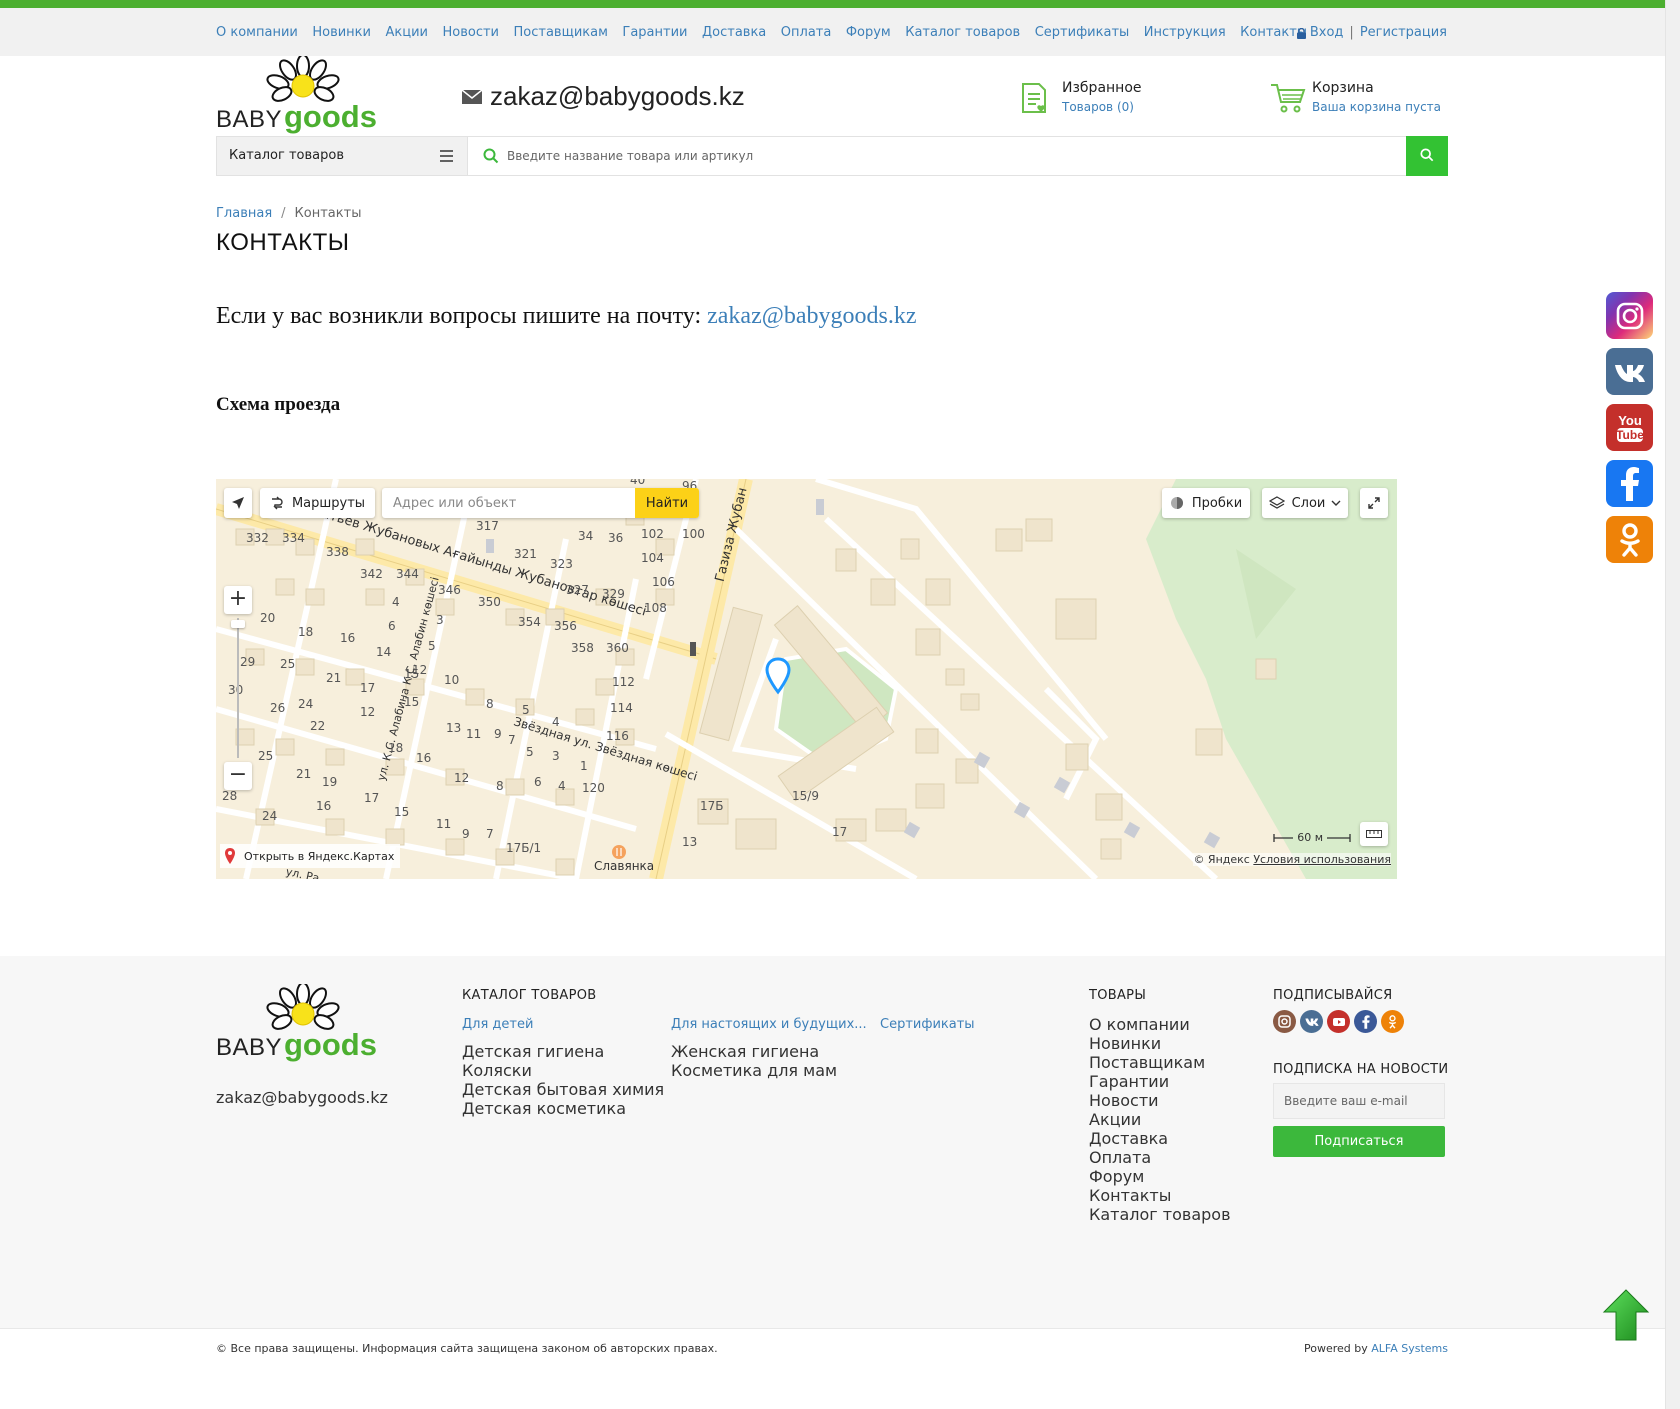  What do you see at coordinates (563, 1089) in the screenshot?
I see `footer-list-item: Детская бытовая химия` at bounding box center [563, 1089].